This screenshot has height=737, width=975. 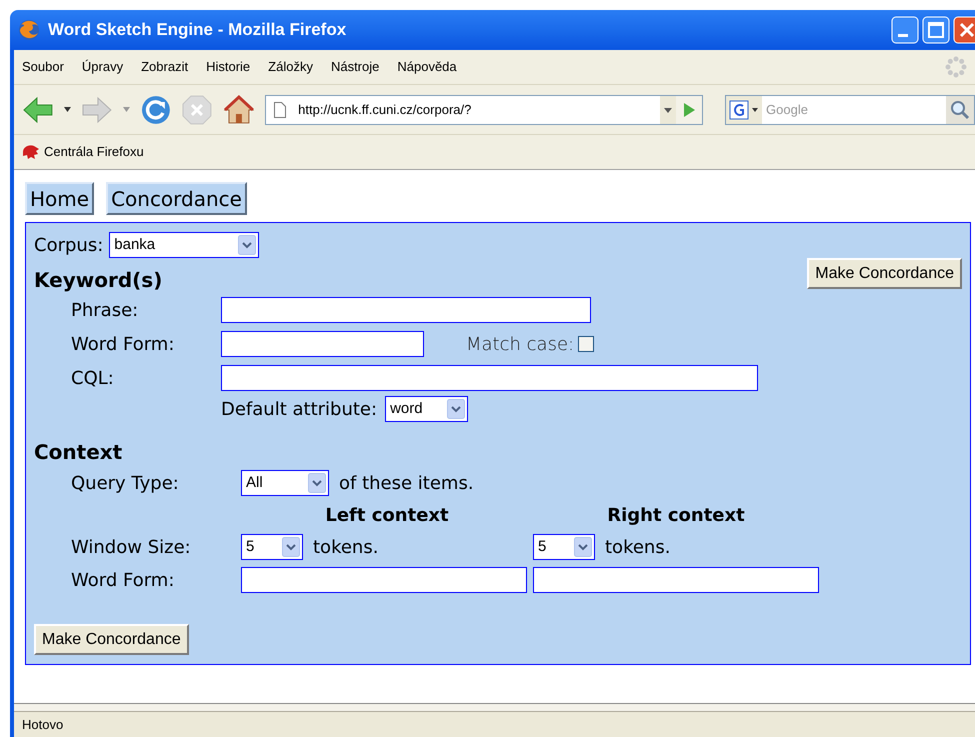 I want to click on field-label: Default attribute:, so click(x=299, y=410).